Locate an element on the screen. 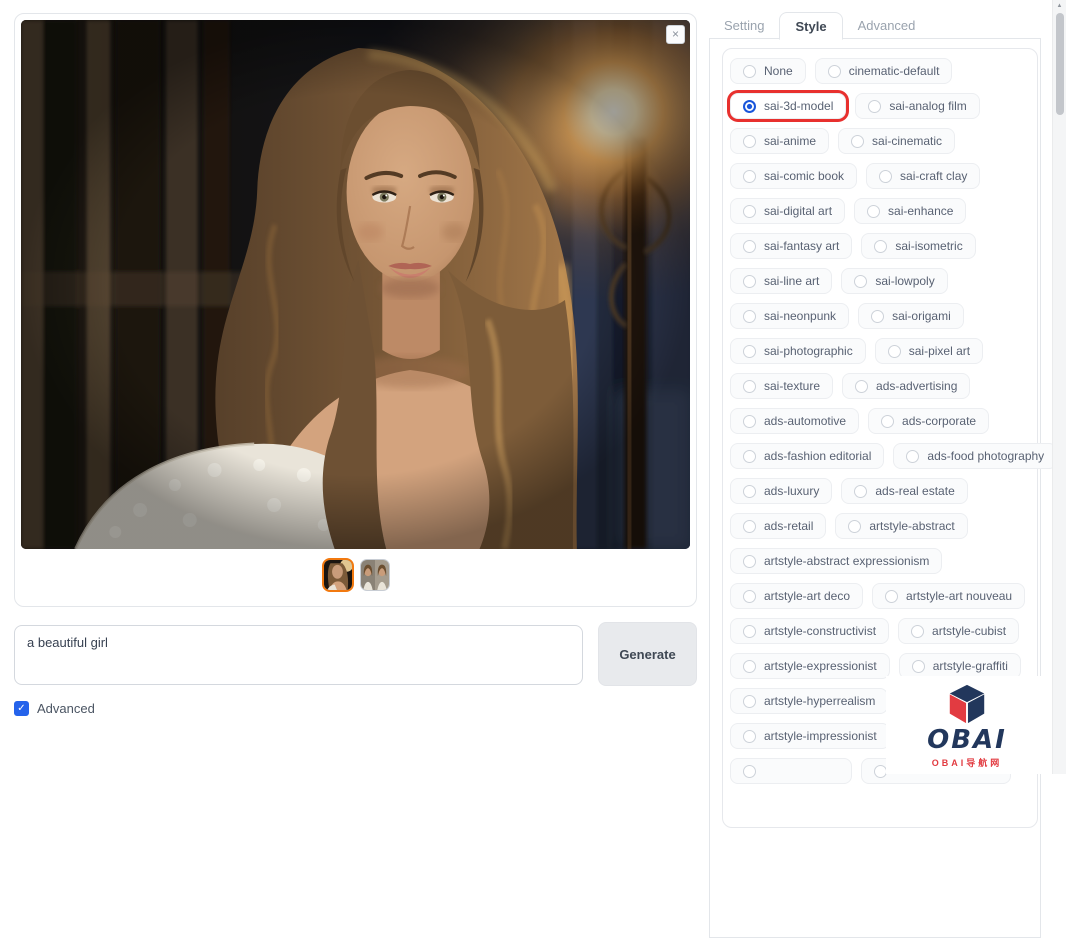 The width and height of the screenshot is (1080, 938). style-option-sai-origami: sai-origami is located at coordinates (911, 316).